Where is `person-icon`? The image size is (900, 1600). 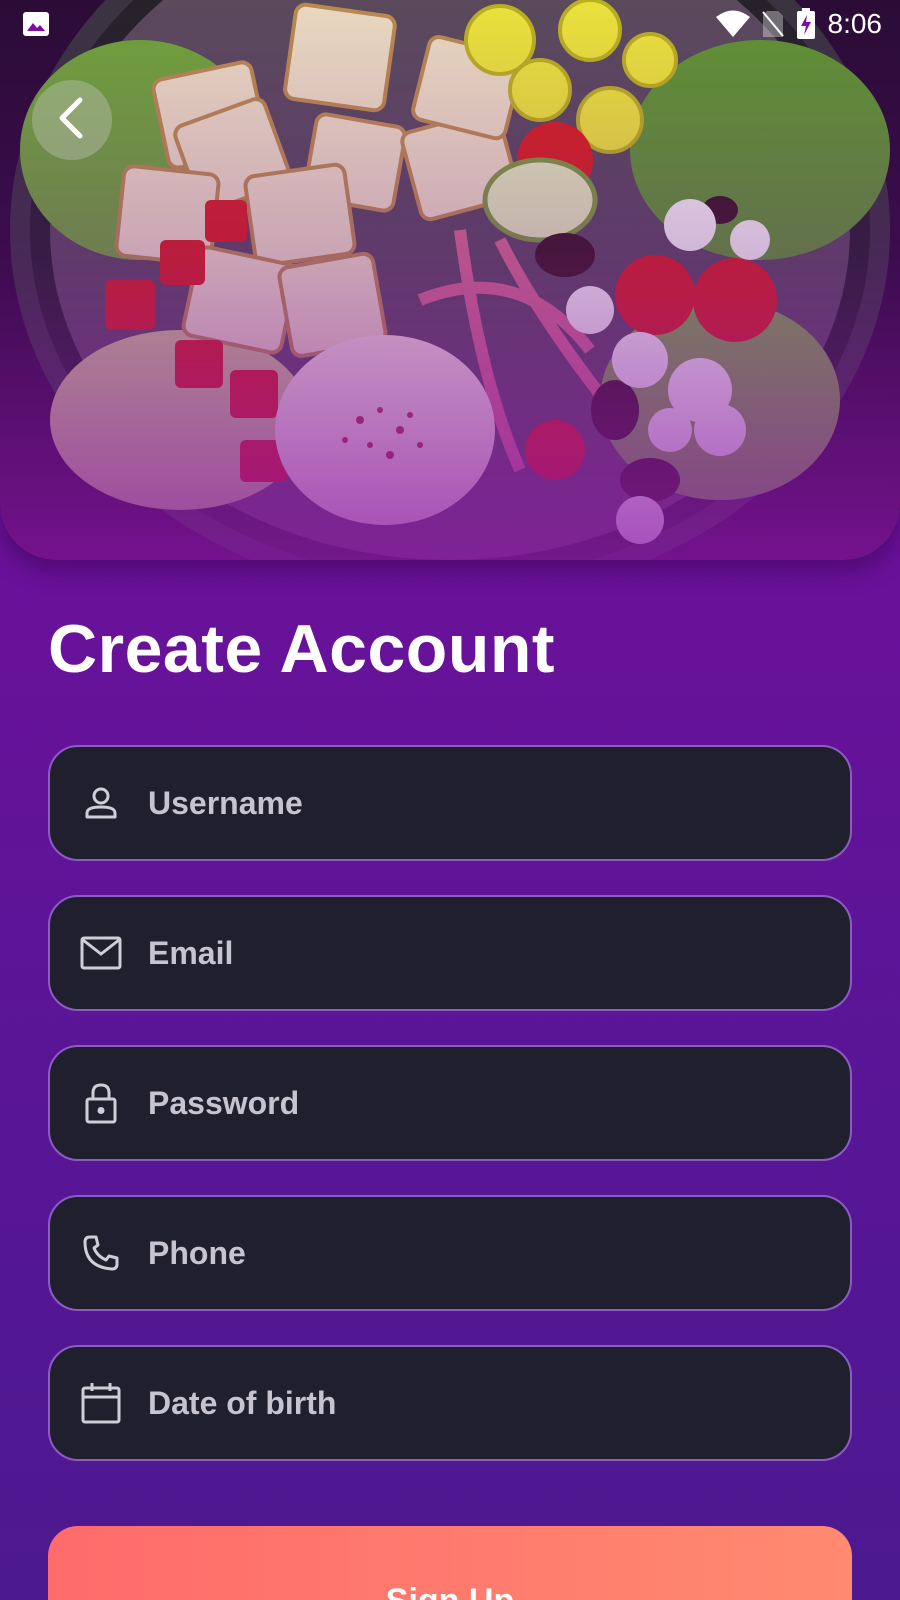
person-icon is located at coordinates (101, 803).